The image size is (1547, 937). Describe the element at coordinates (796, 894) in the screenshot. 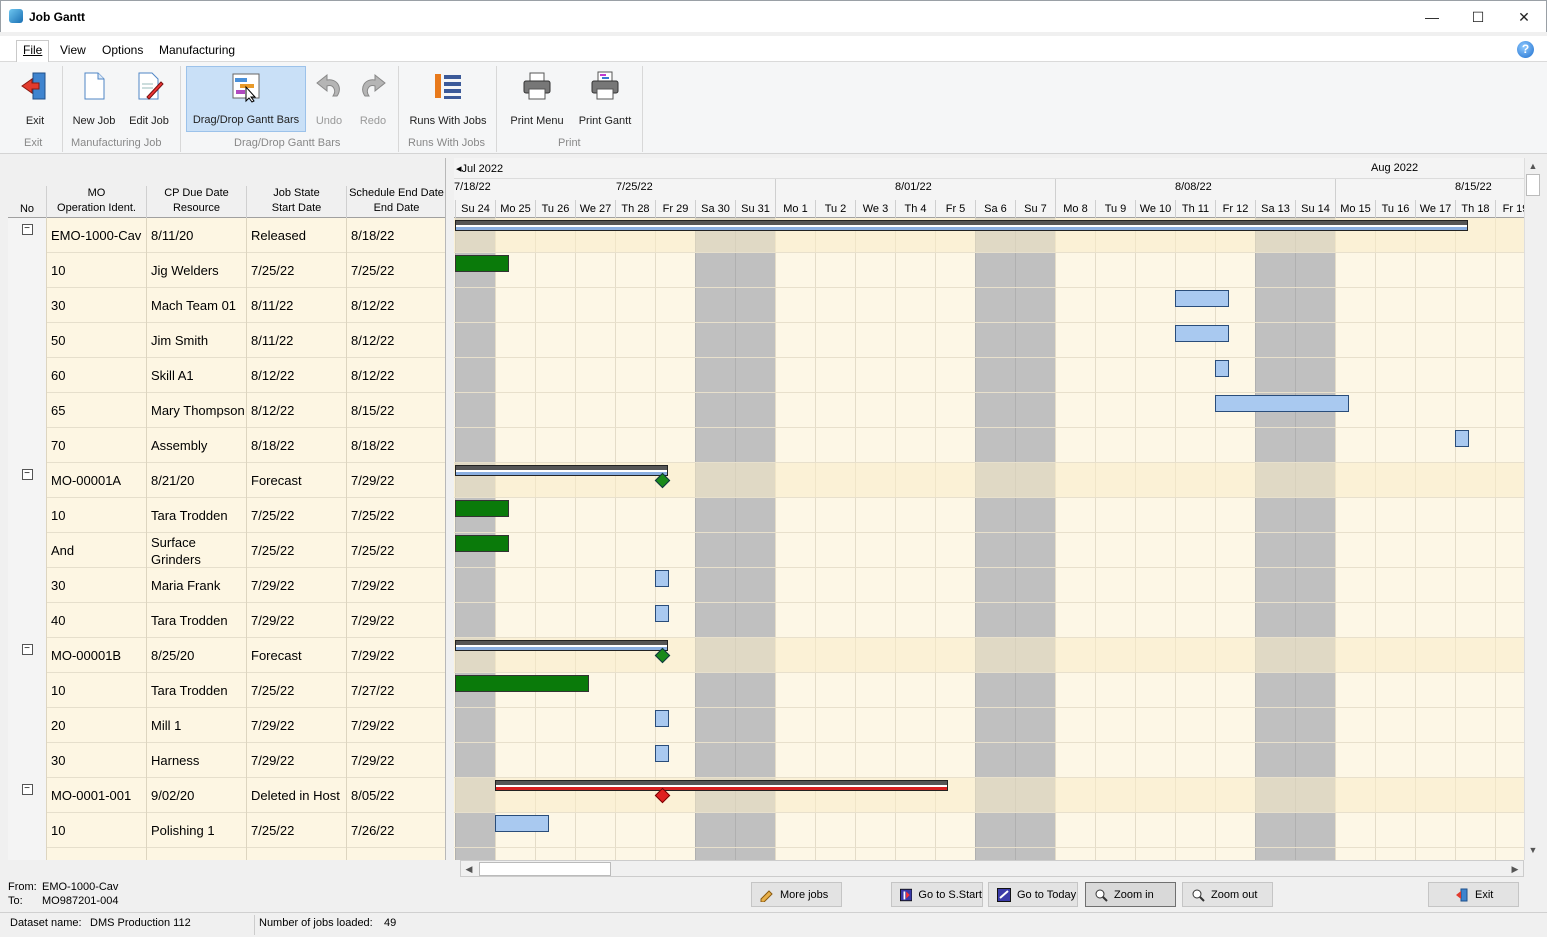

I see `more-jobs-button: More jobs` at that location.